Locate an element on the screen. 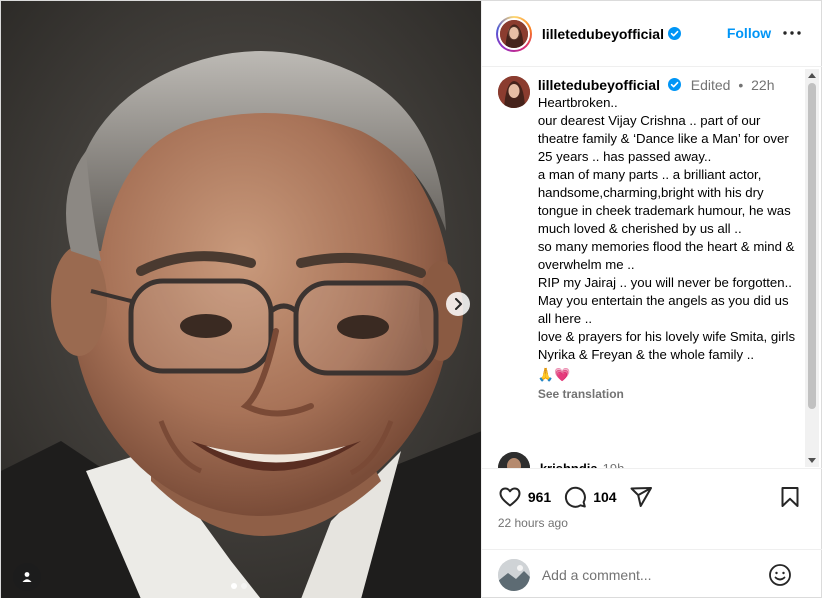  comment-input is located at coordinates (651, 574).